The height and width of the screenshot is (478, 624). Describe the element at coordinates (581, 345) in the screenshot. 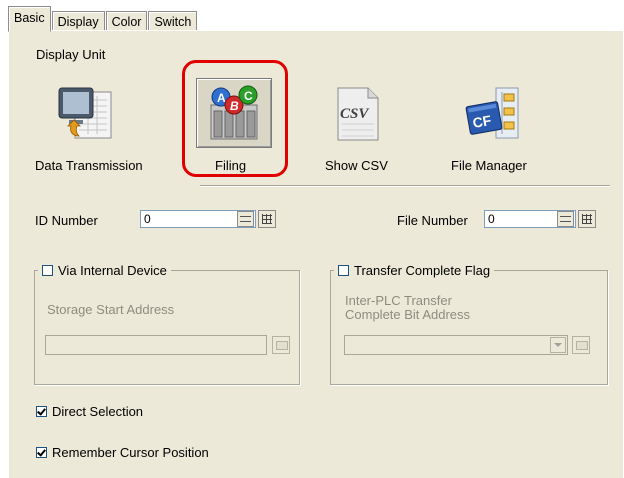

I see `complete-bit-address-input-button` at that location.